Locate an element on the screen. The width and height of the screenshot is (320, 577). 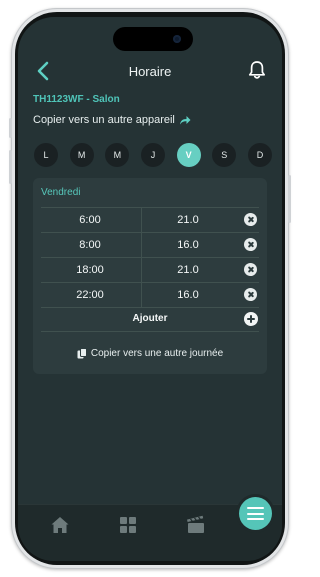
schedule-row: 6:00 21.0 is located at coordinates (150, 220).